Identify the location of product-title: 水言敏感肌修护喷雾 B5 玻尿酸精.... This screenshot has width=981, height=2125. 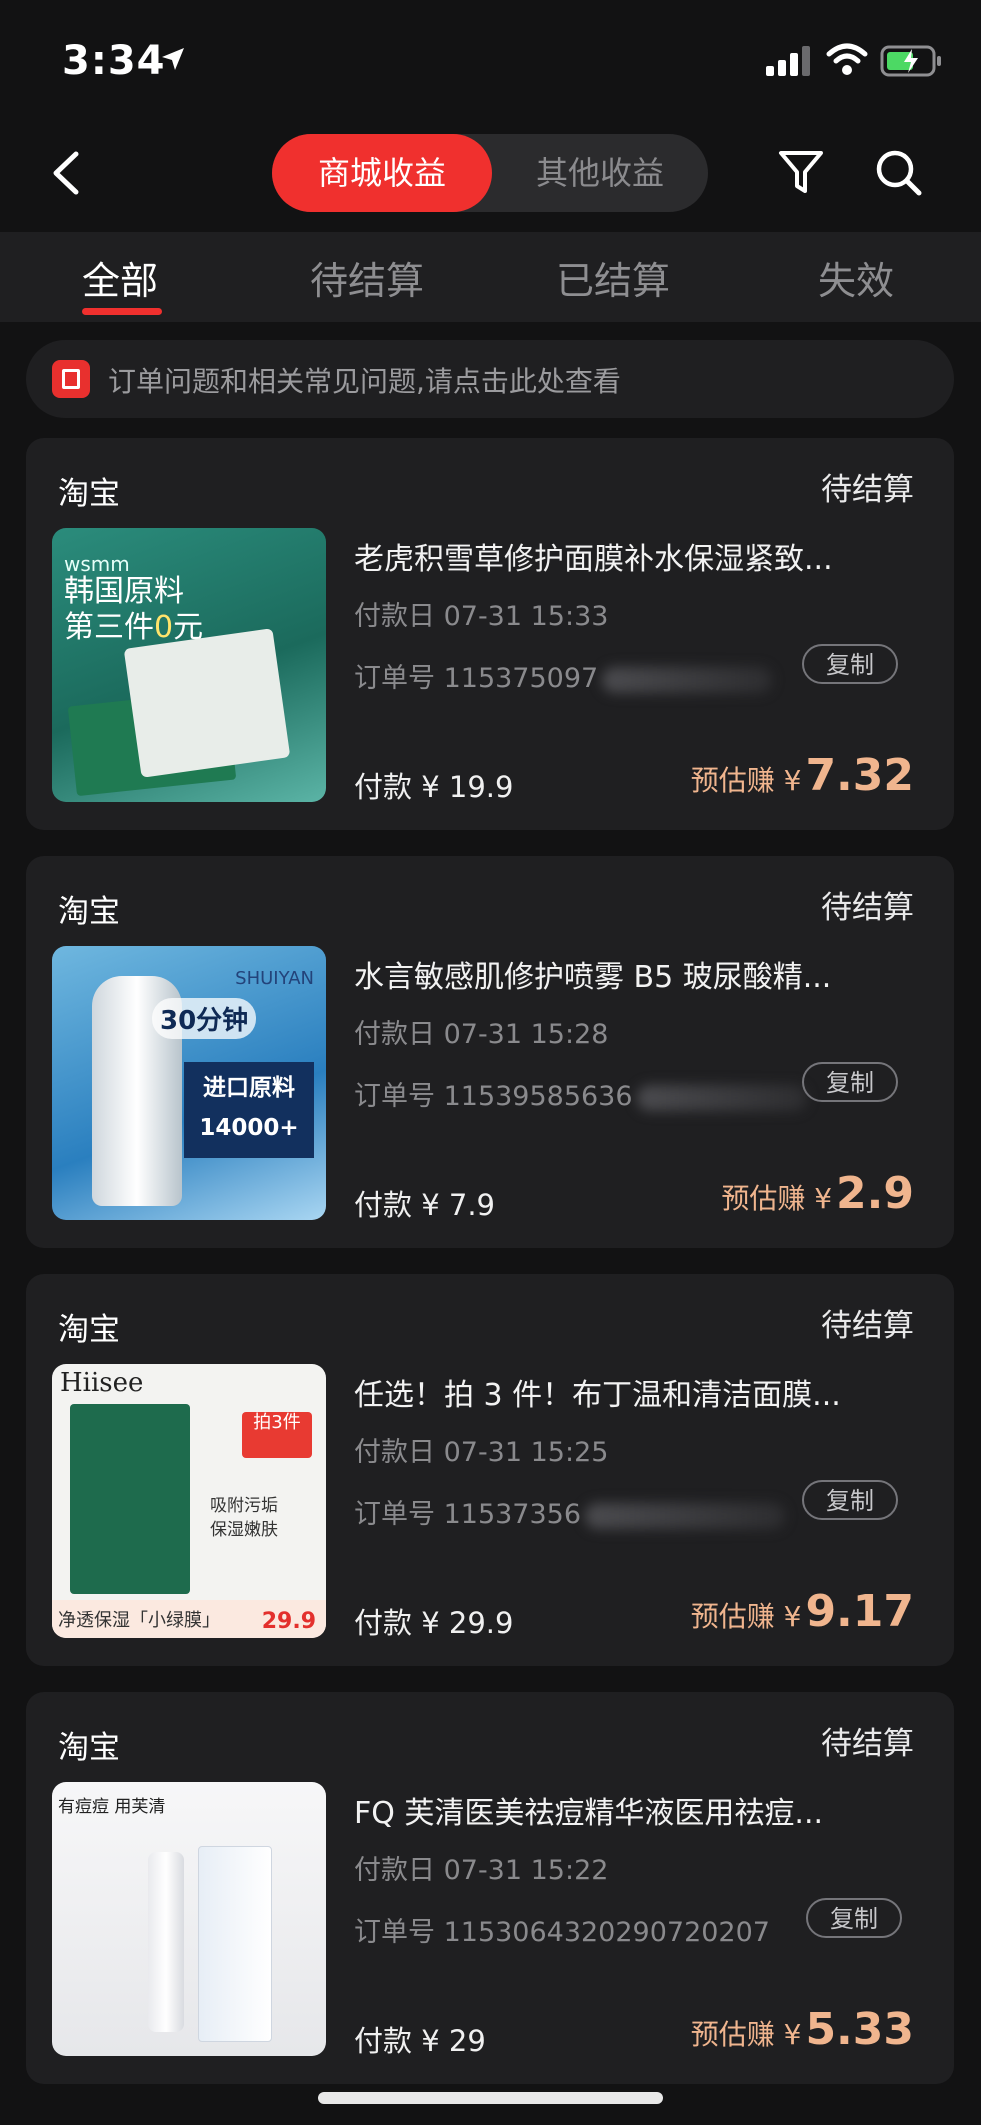
(593, 977).